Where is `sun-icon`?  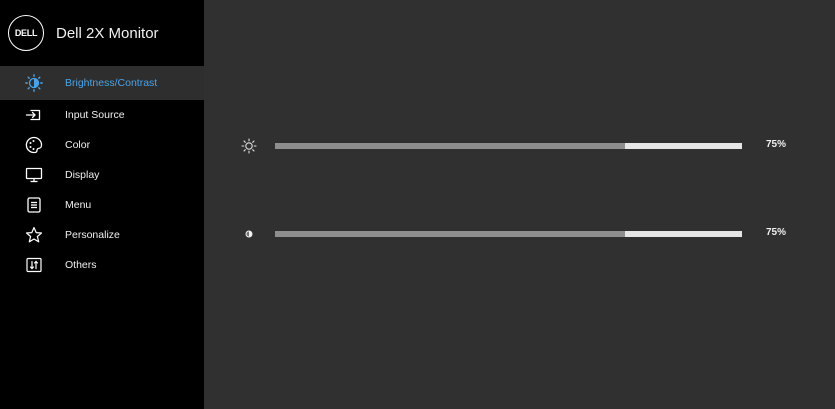 sun-icon is located at coordinates (249, 146).